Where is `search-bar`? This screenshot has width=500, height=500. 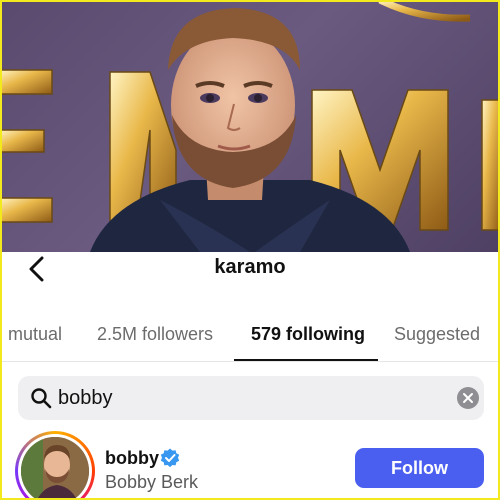
search-bar is located at coordinates (251, 398).